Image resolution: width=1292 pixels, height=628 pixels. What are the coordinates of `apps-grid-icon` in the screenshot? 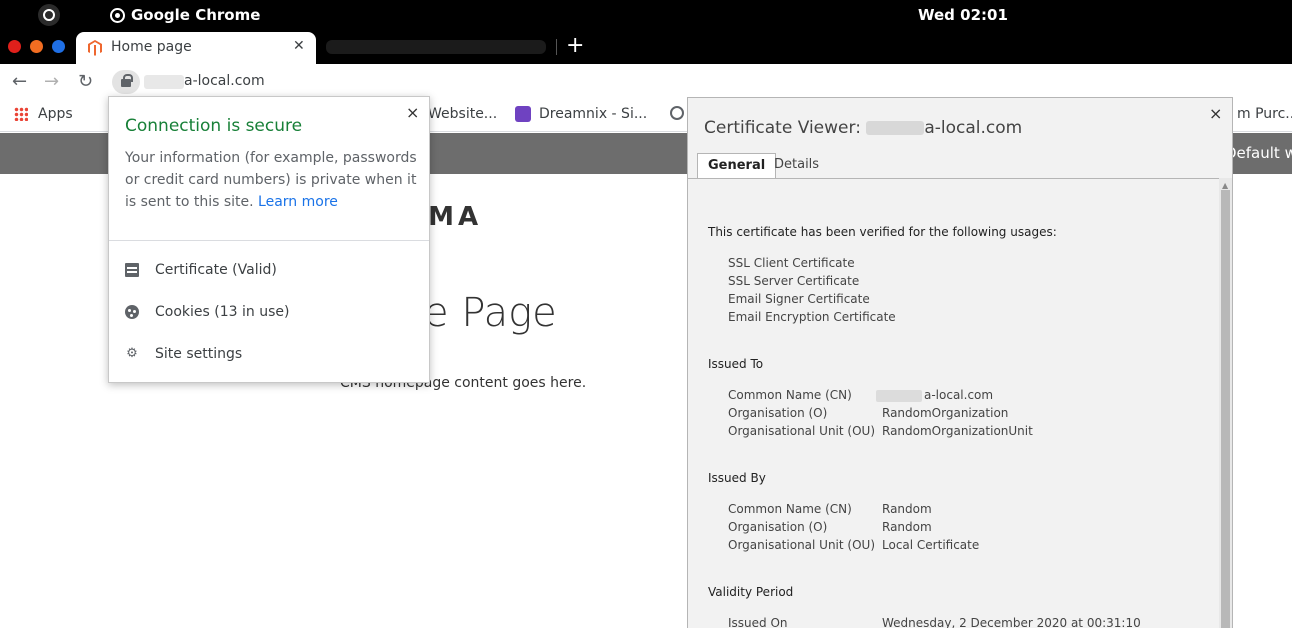 It's located at (21, 114).